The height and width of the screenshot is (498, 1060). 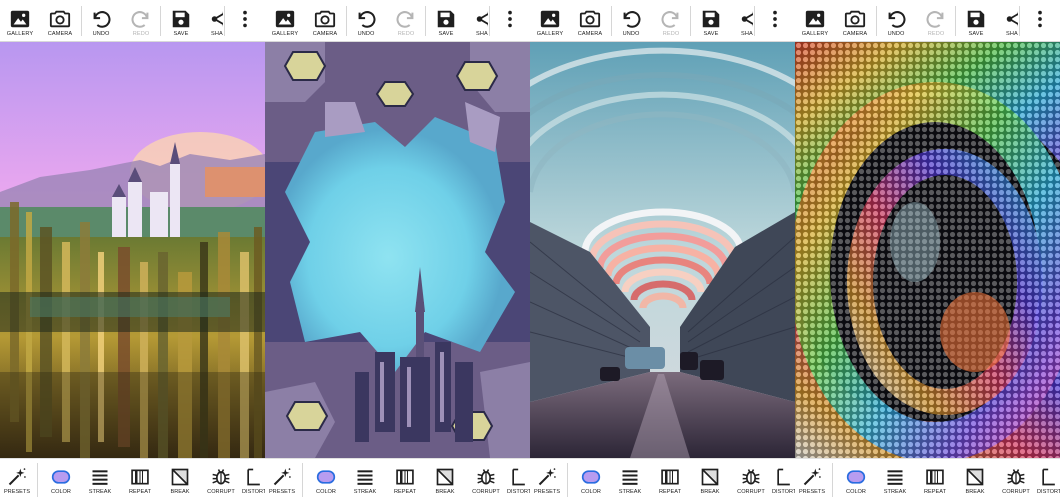 I want to click on bug-icon, so click(x=1016, y=477).